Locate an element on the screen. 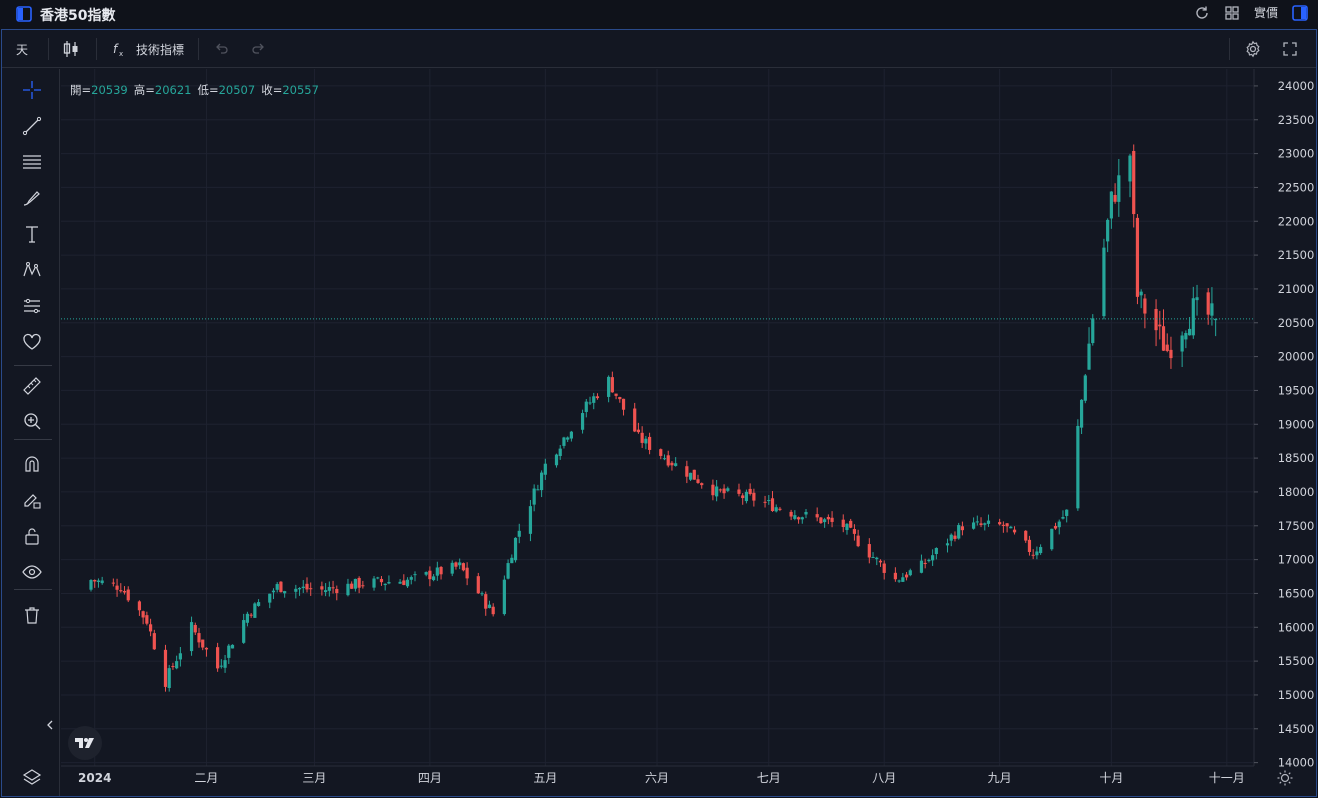  drawing-toolbar is located at coordinates (31, 432).